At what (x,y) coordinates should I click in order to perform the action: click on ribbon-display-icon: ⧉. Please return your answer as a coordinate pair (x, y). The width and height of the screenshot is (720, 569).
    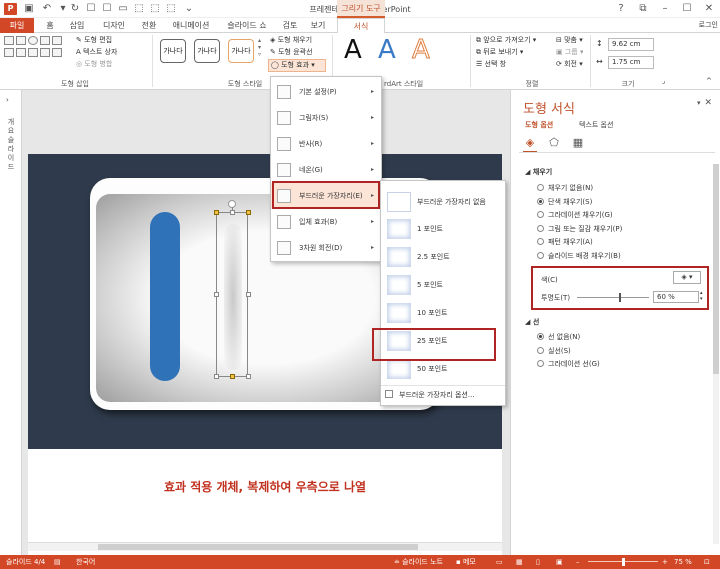
    Looking at the image, I should click on (643, 9).